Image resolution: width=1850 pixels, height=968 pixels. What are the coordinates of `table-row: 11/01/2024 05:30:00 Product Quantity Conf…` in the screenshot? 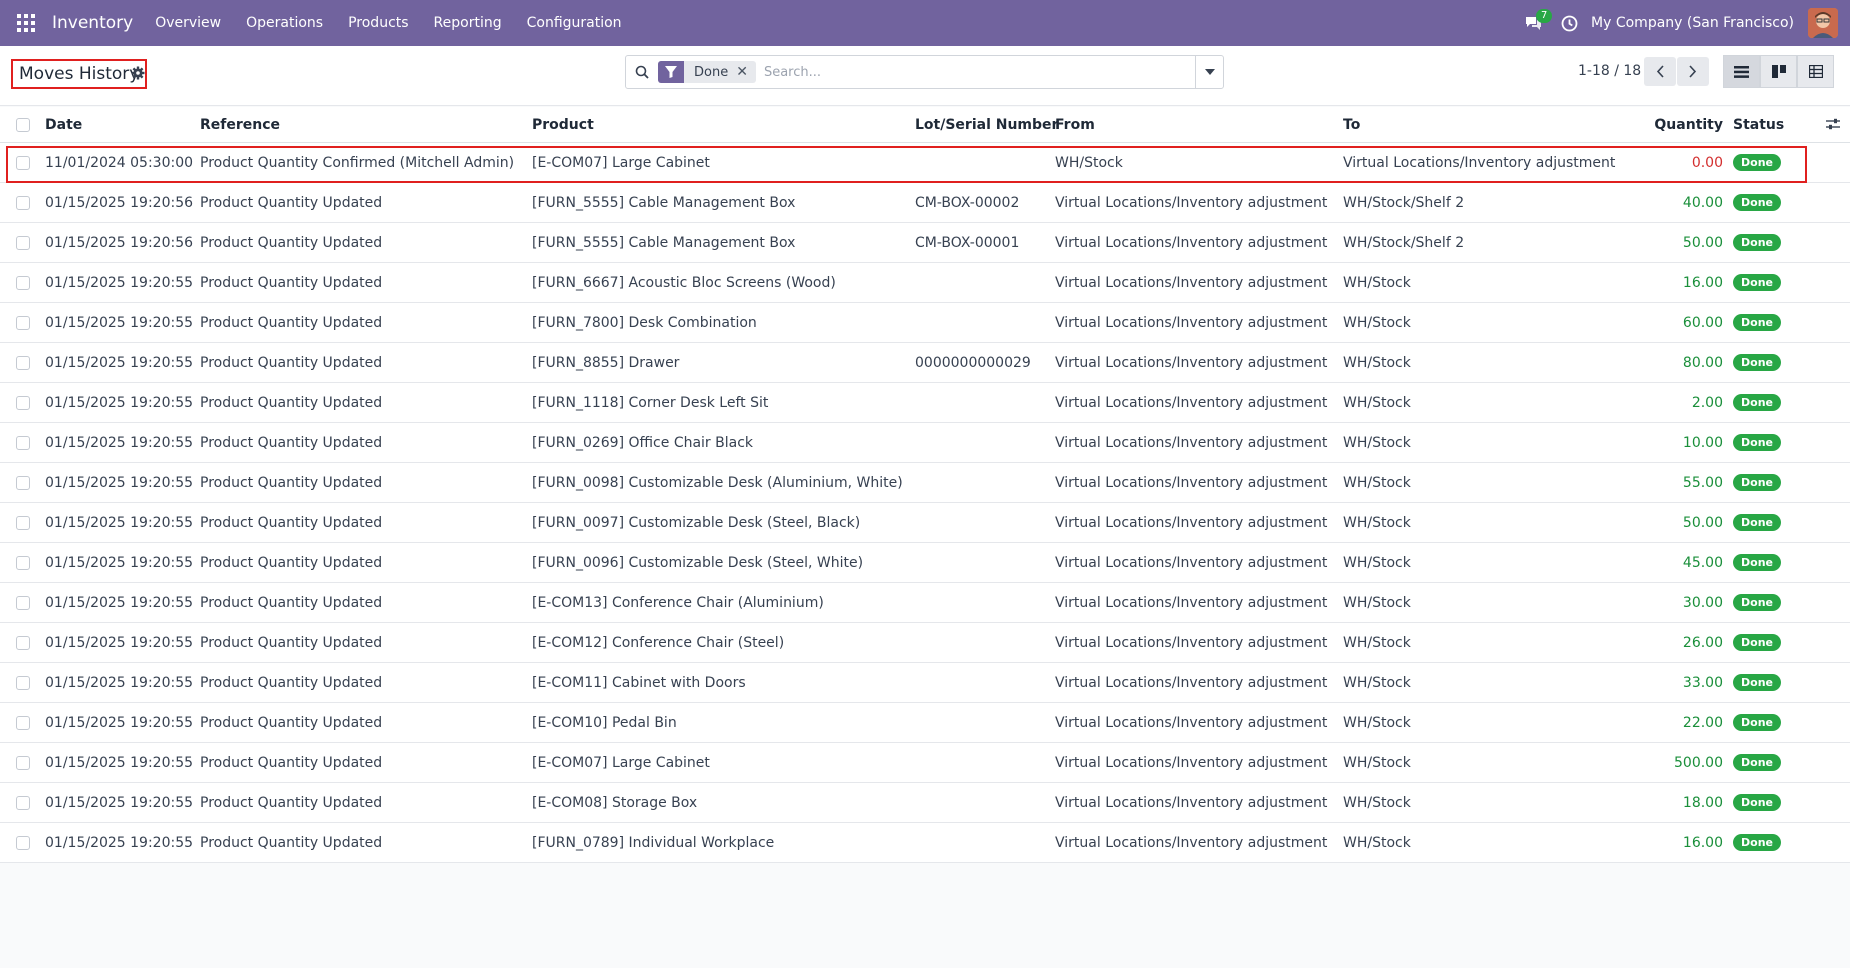 It's located at (925, 163).